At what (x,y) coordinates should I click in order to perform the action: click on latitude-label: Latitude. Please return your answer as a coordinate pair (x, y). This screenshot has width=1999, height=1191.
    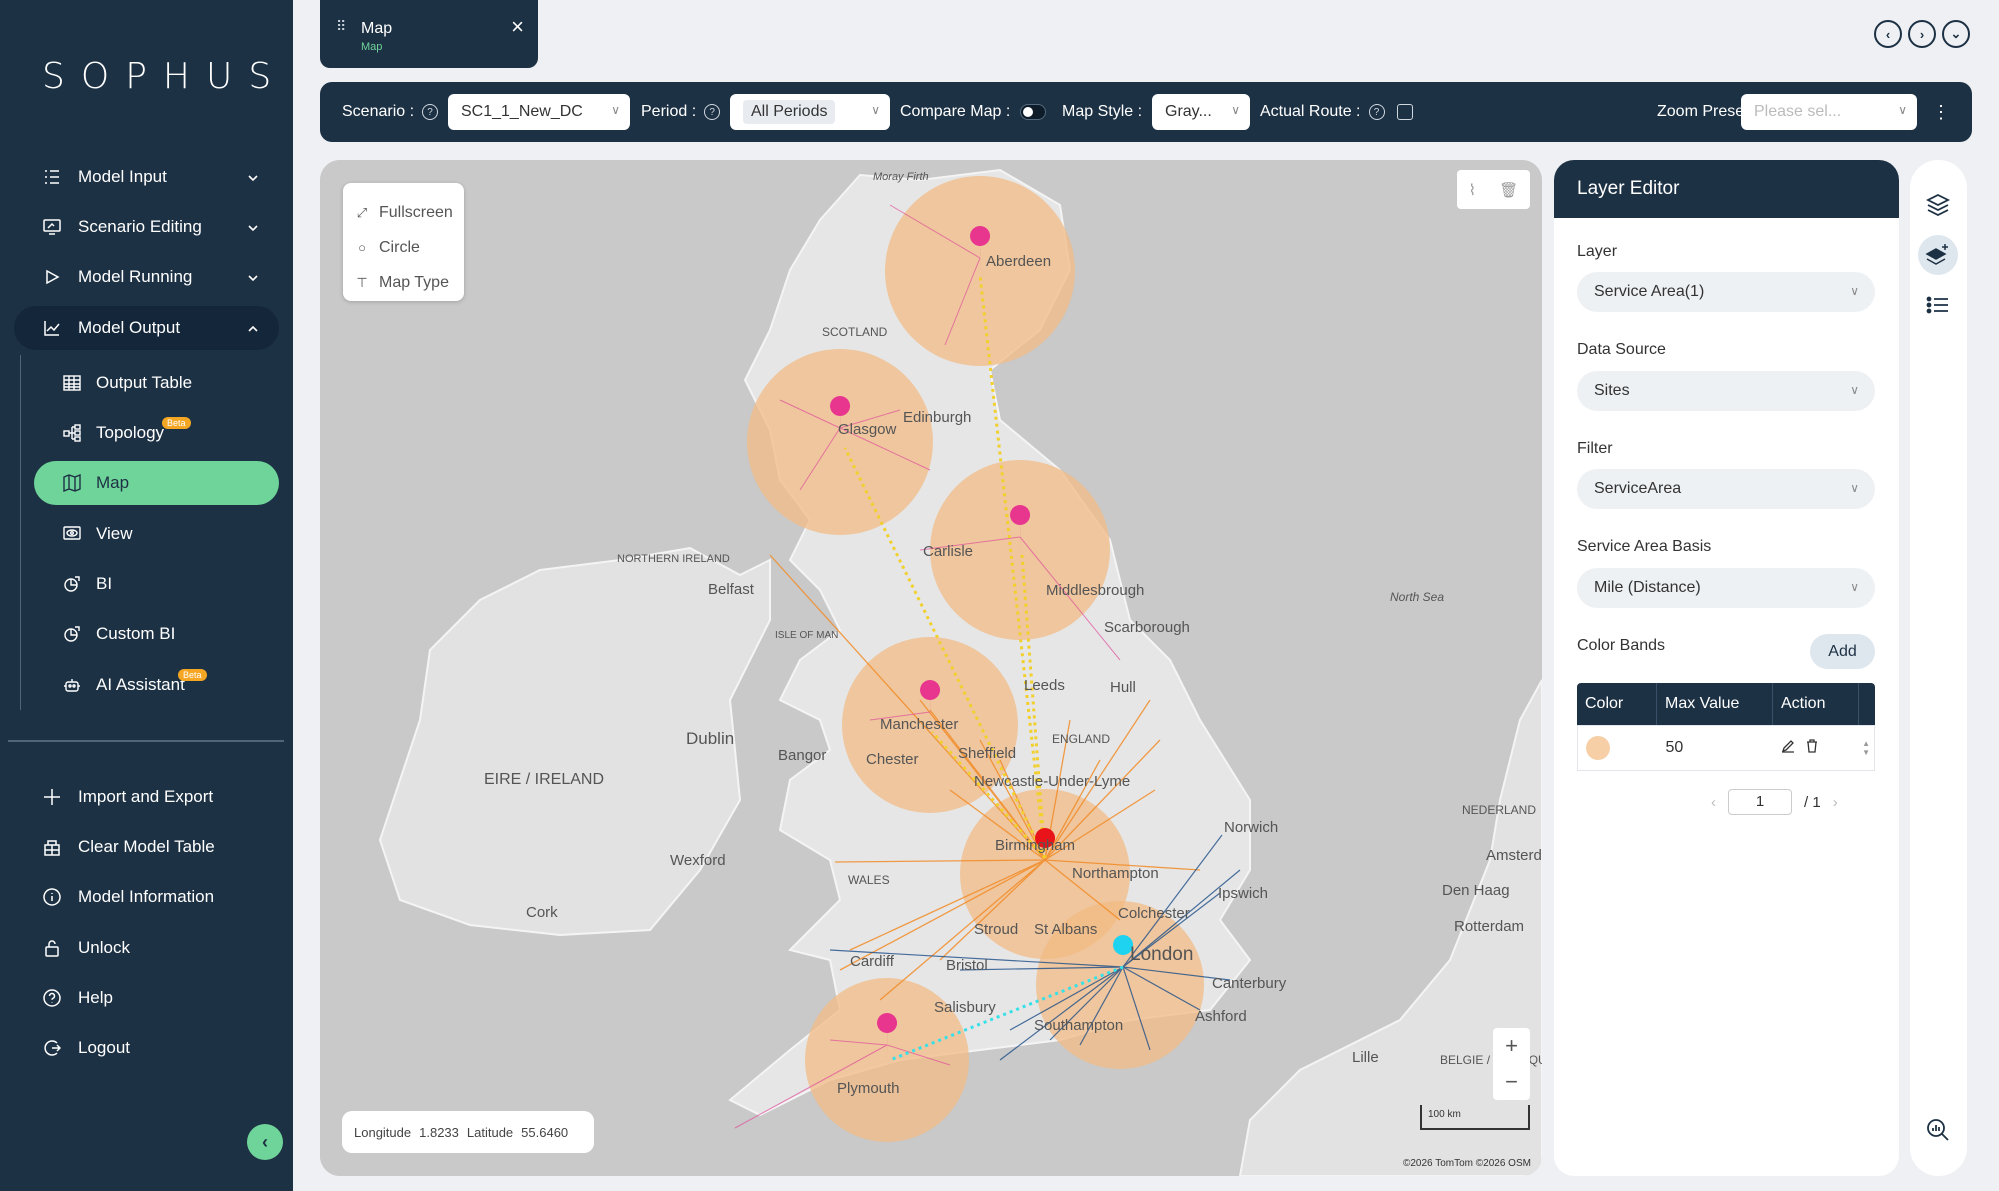
    Looking at the image, I should click on (490, 1132).